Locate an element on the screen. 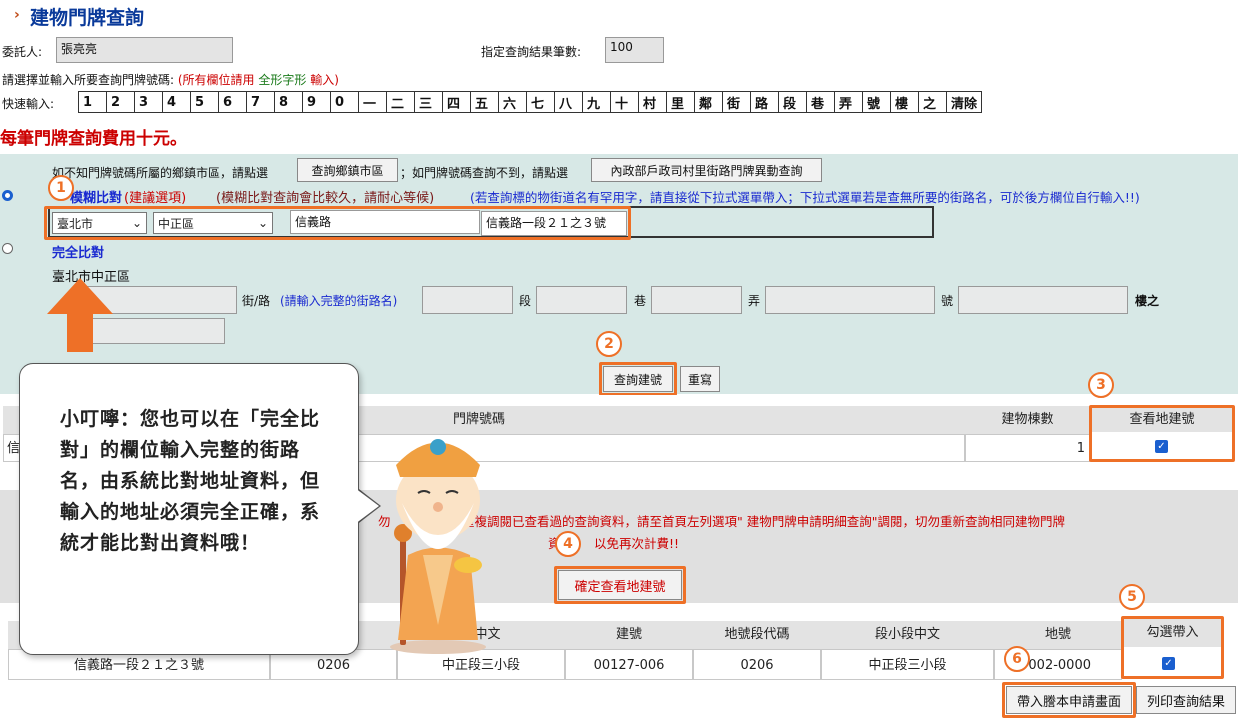  col2-land-section-code: 地號段代碼 is located at coordinates (757, 635).